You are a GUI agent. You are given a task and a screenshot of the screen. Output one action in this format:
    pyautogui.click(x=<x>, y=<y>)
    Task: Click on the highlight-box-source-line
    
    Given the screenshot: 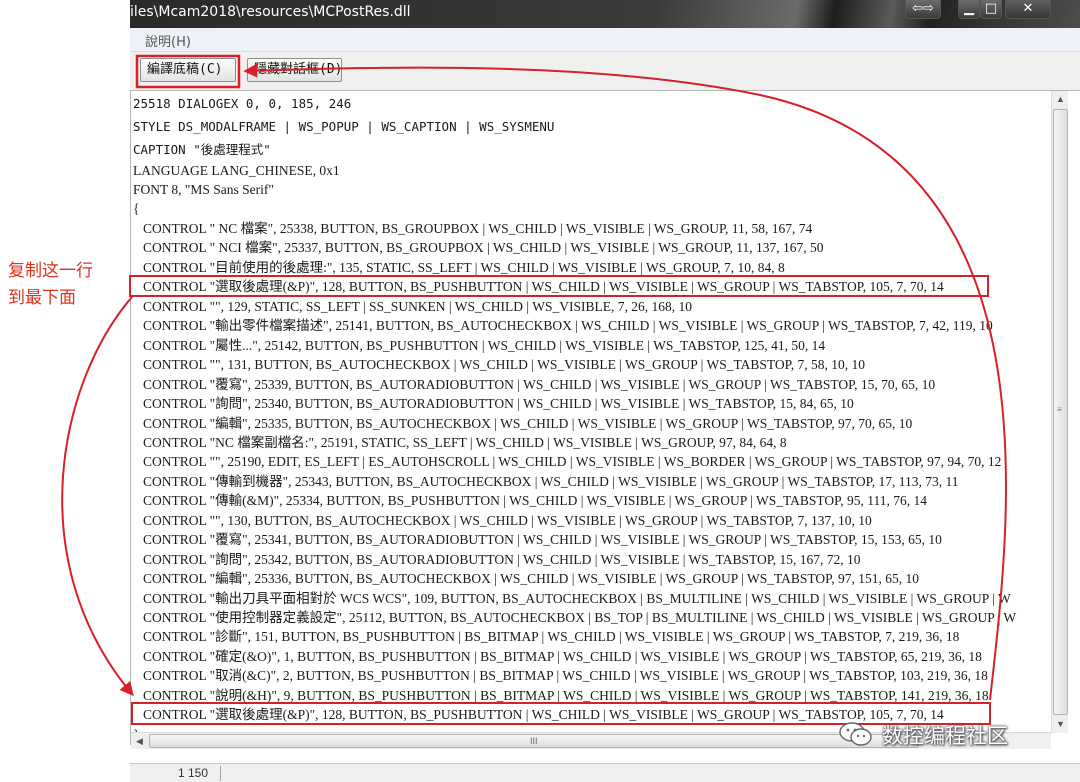 What is the action you would take?
    pyautogui.click(x=559, y=286)
    